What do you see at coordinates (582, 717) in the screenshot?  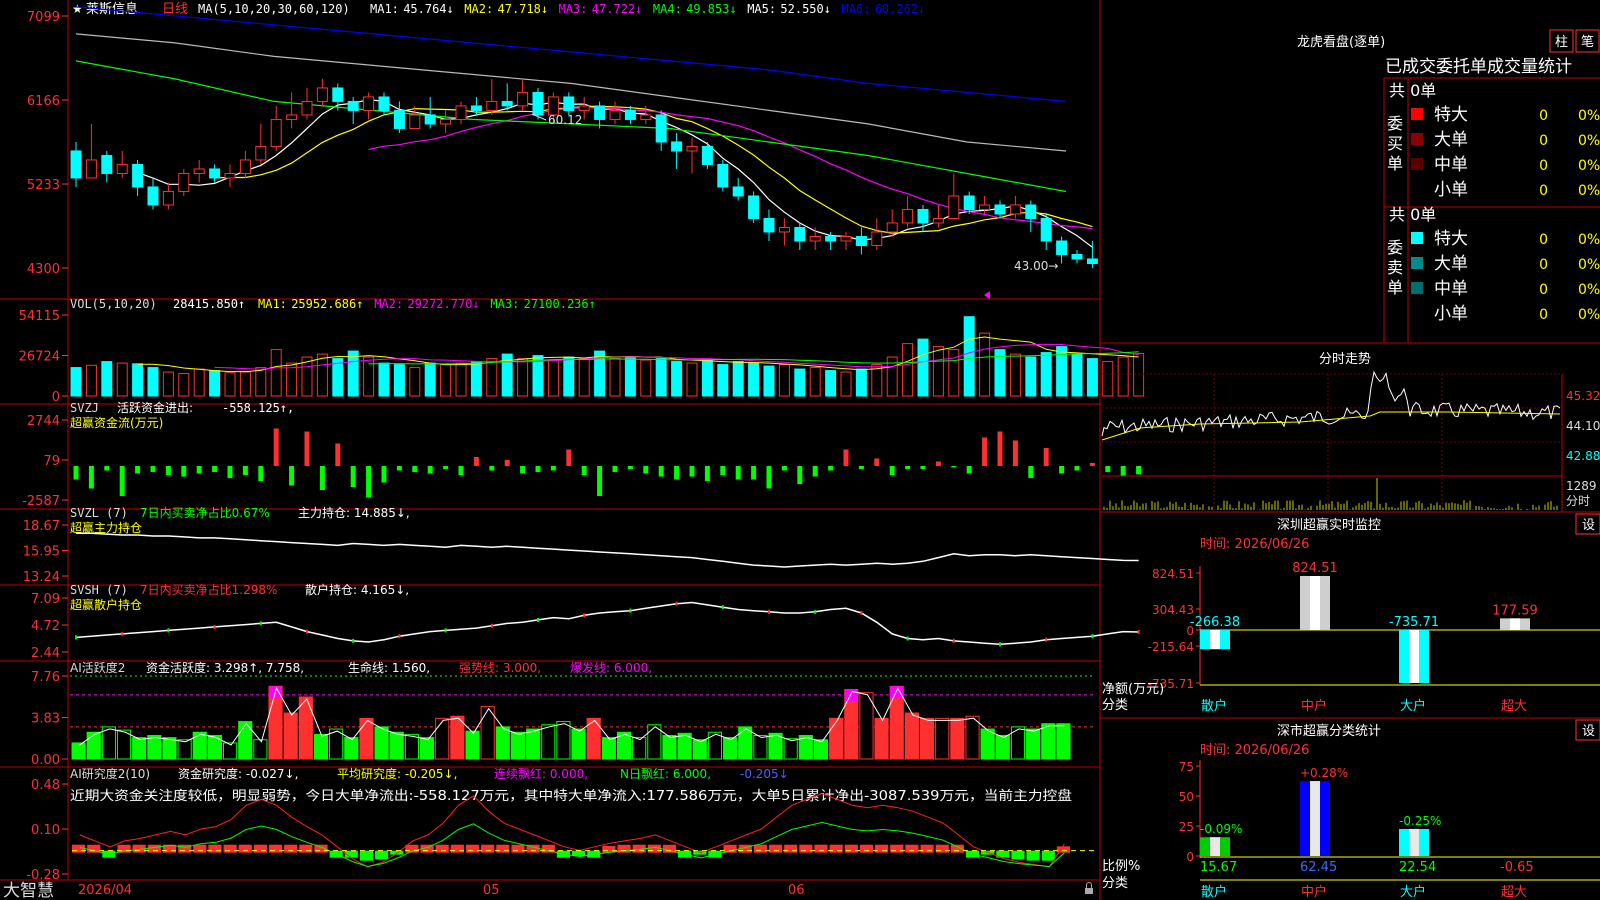 I see `ai-active-chart` at bounding box center [582, 717].